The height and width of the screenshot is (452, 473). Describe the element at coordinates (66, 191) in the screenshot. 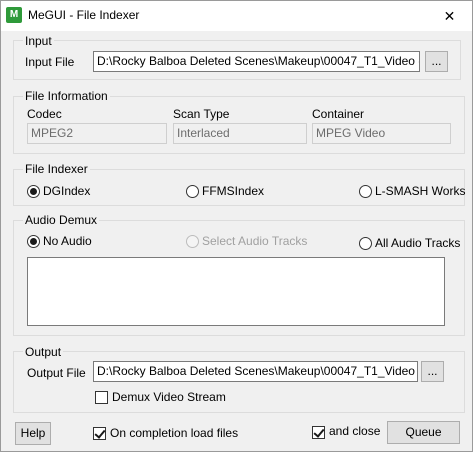

I see `dgindex-label: DGIndex` at that location.